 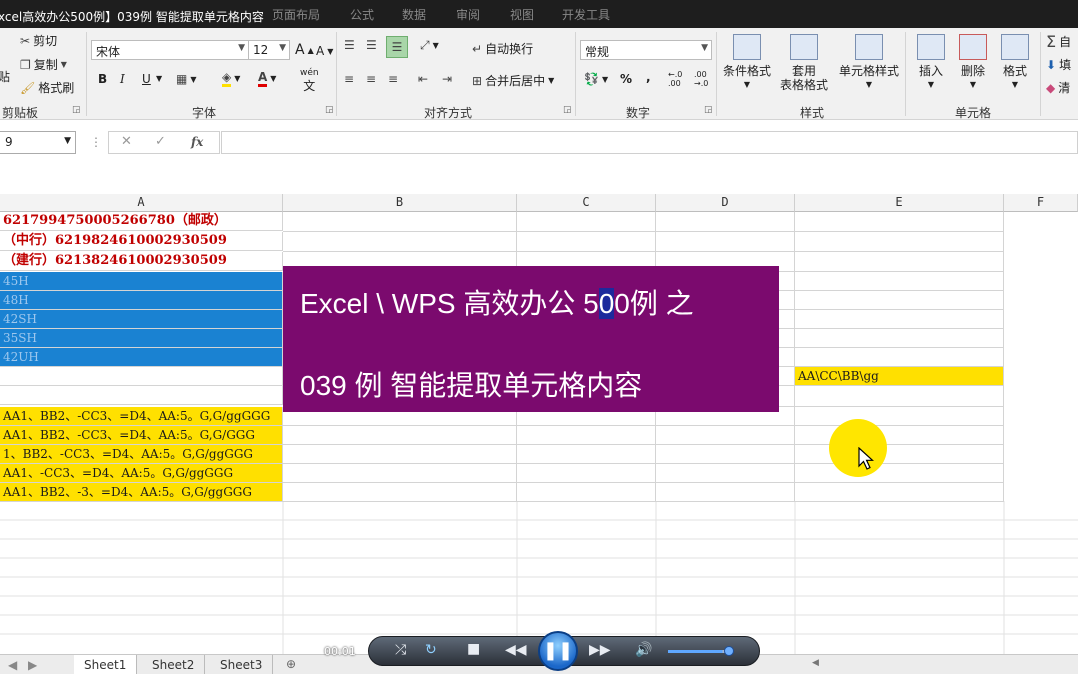 I want to click on scroll-left-icon: ◀, so click(x=12, y=665).